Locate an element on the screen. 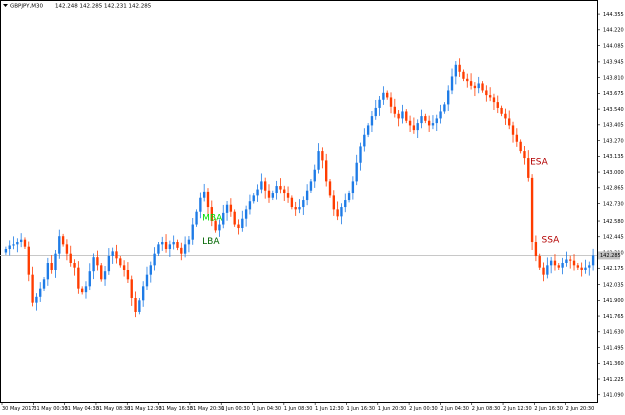 The width and height of the screenshot is (625, 415). price-tick-label: 143.000 is located at coordinates (613, 173).